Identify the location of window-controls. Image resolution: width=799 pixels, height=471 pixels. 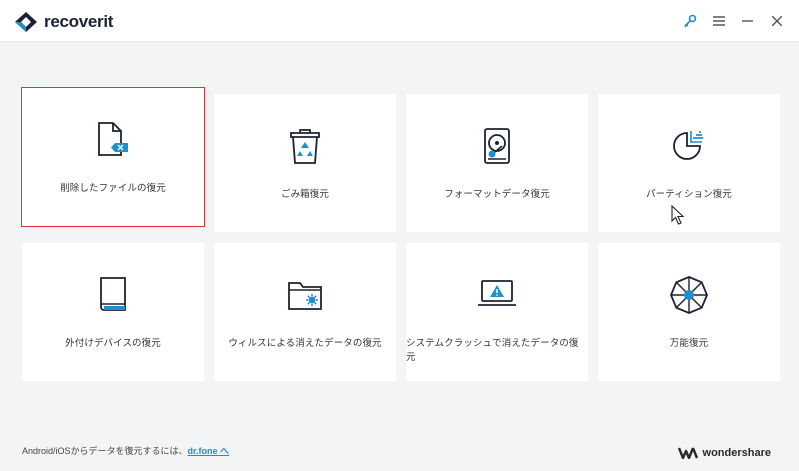
(733, 21).